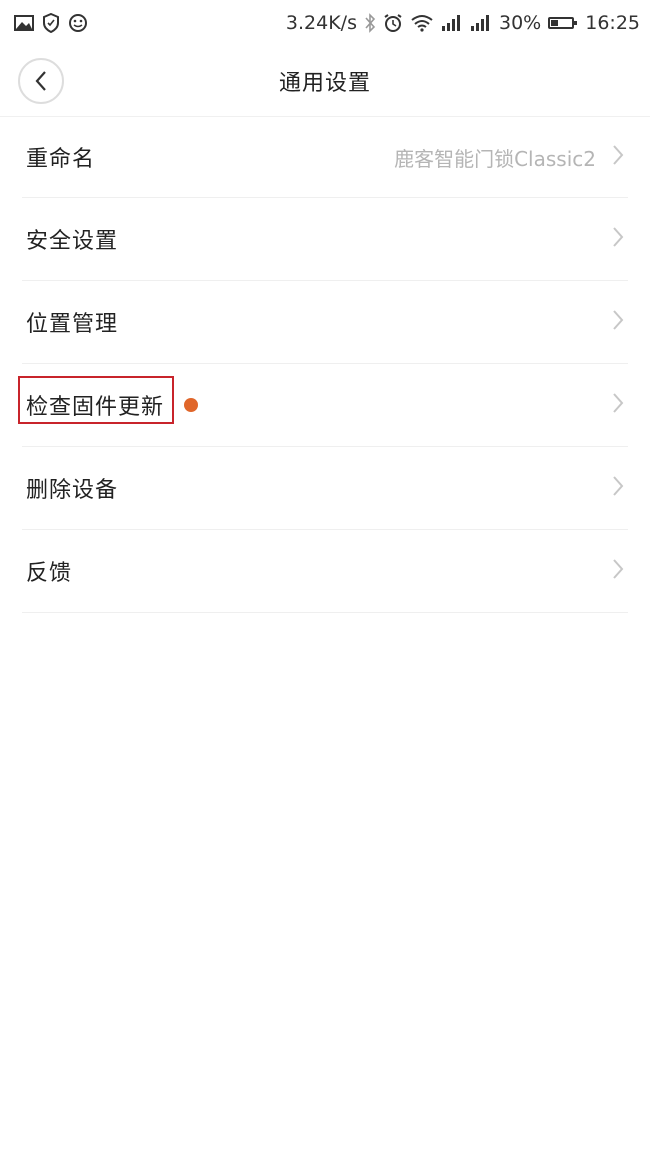  Describe the element at coordinates (72, 490) in the screenshot. I see `menu-item-label: 删除设备` at that location.